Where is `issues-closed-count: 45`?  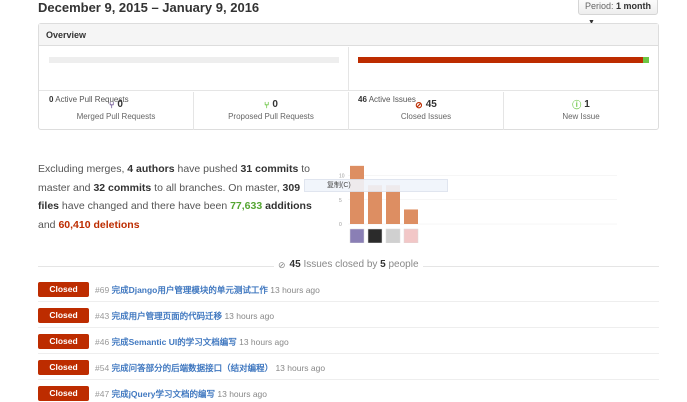
issues-closed-count: 45 is located at coordinates (295, 264).